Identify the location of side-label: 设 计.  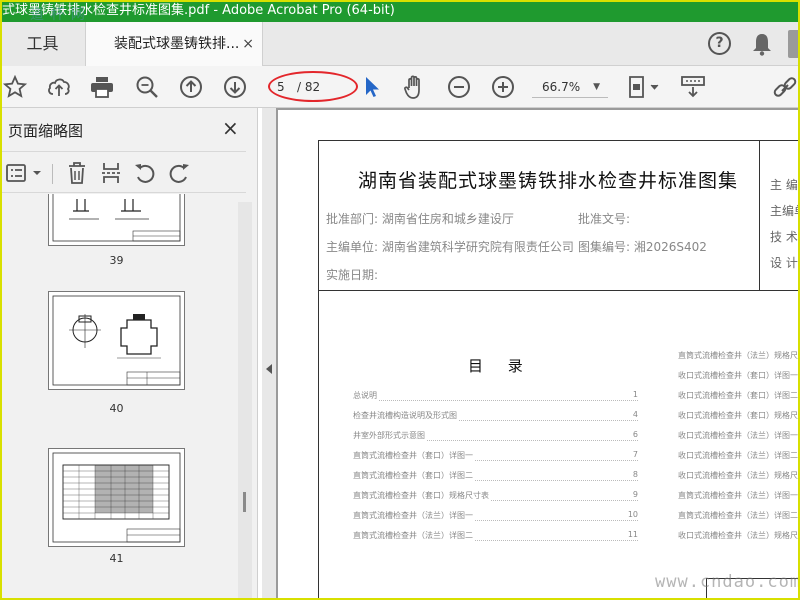
(784, 263).